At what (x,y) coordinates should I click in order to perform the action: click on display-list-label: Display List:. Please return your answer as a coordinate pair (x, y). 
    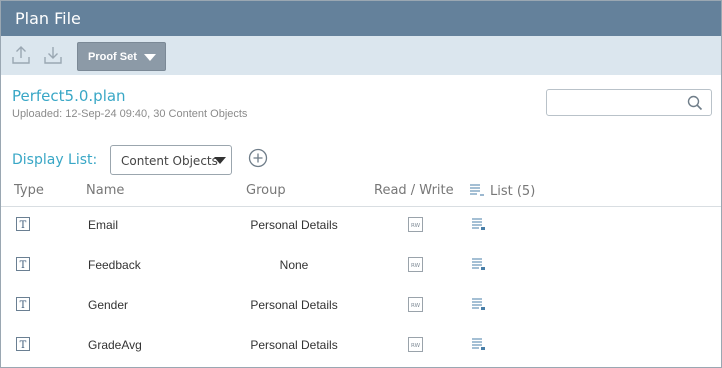
    Looking at the image, I should click on (55, 160).